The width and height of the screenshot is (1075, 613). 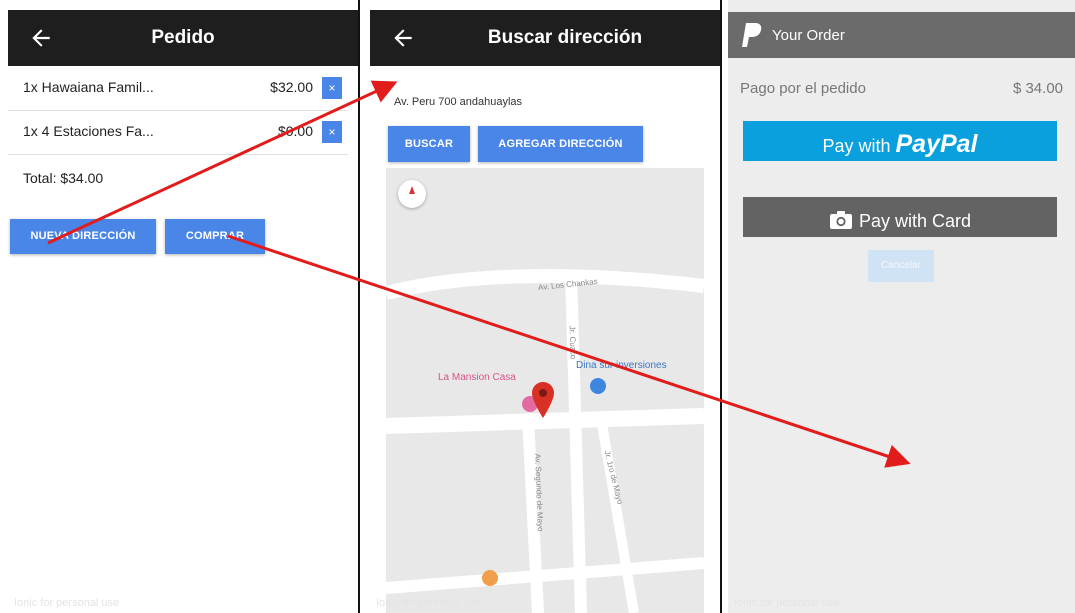 What do you see at coordinates (178, 132) in the screenshot?
I see `order-item: 1x 4 Estaciones Fa... $0.00 ×` at bounding box center [178, 132].